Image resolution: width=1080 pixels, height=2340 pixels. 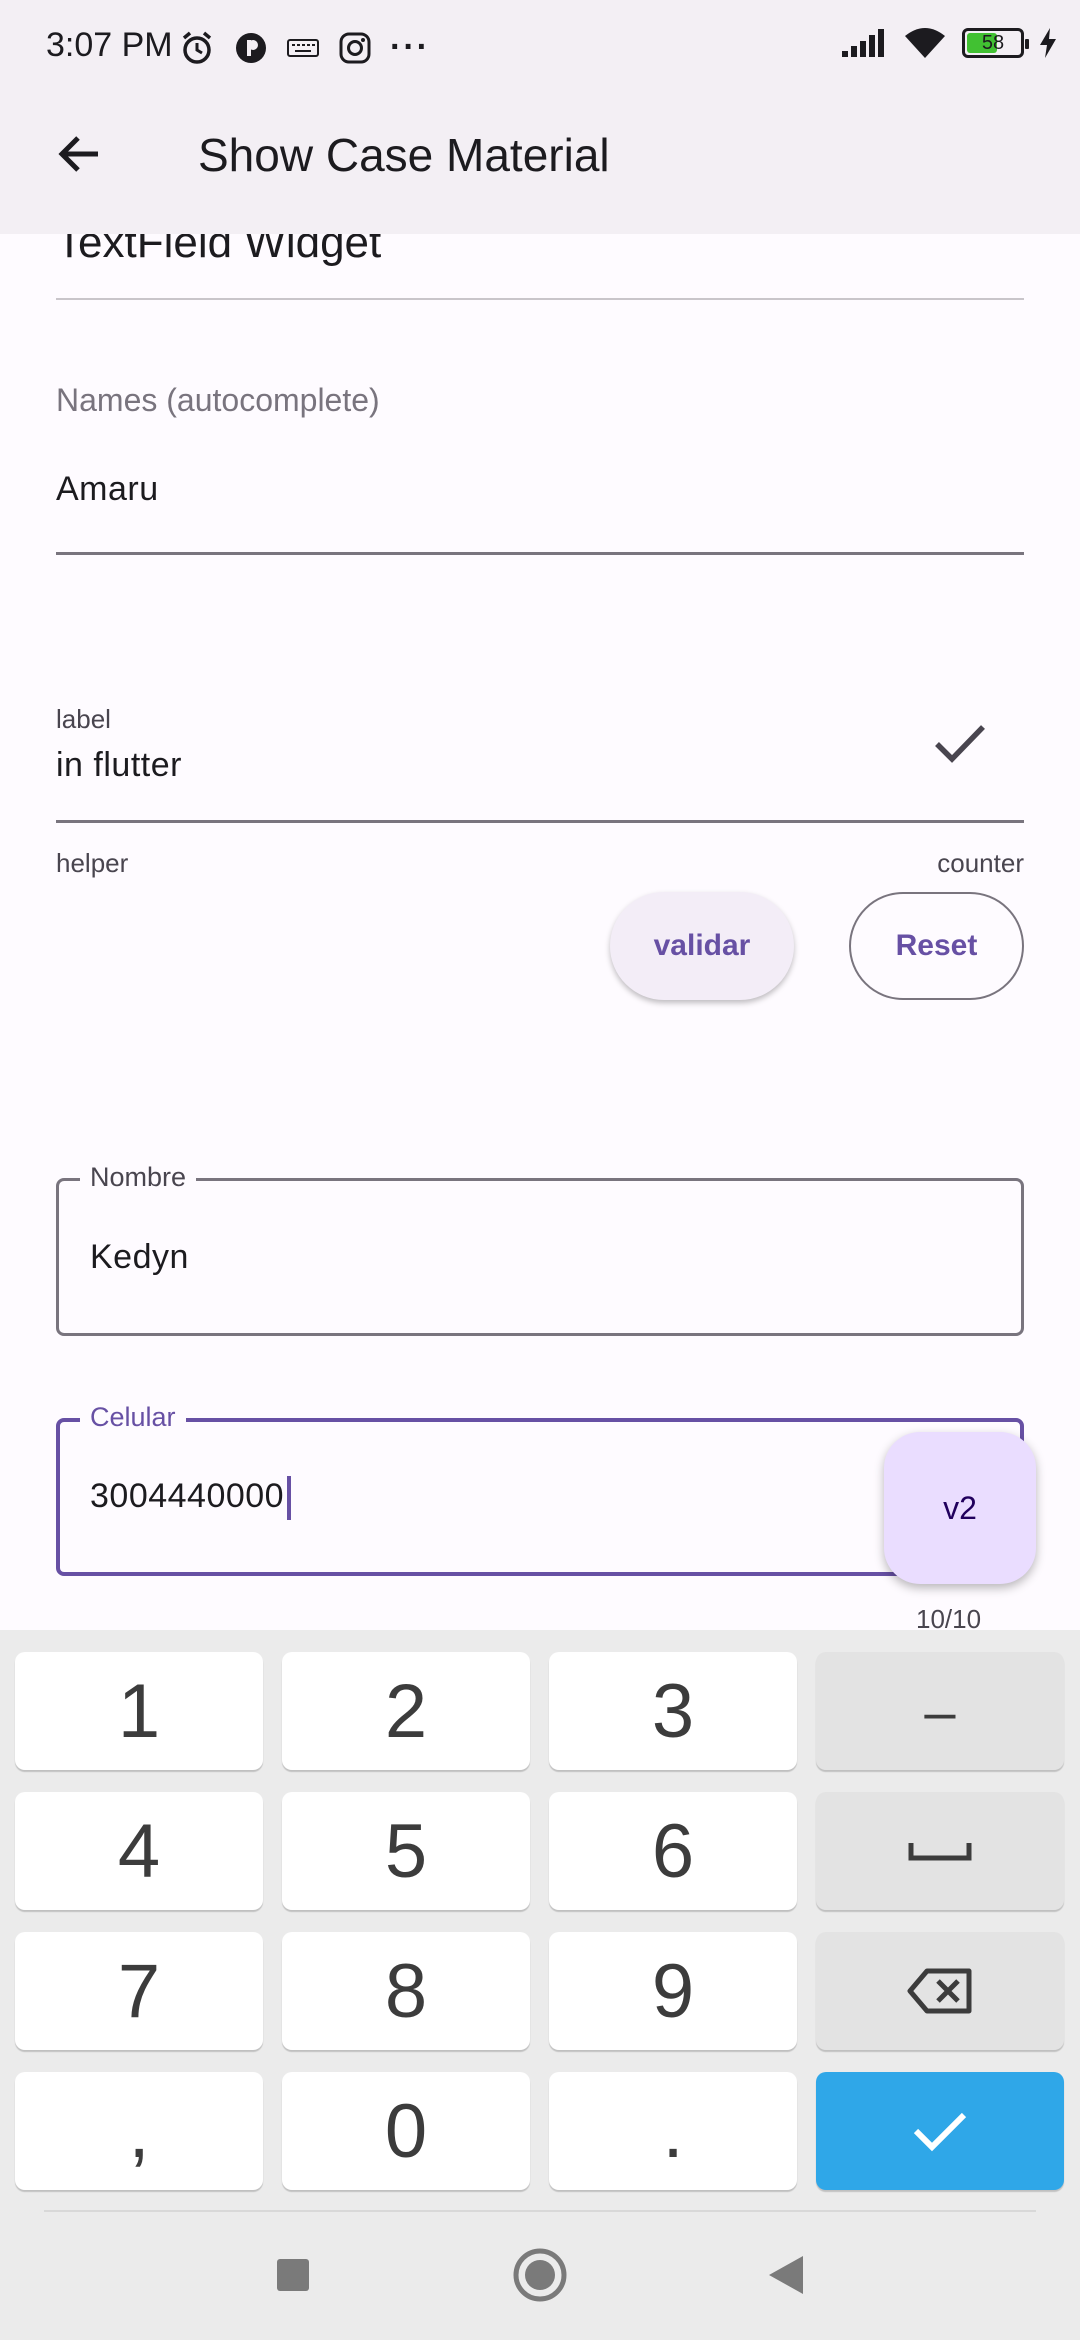 What do you see at coordinates (139, 1257) in the screenshot?
I see `nombre-field-input: Kedyn` at bounding box center [139, 1257].